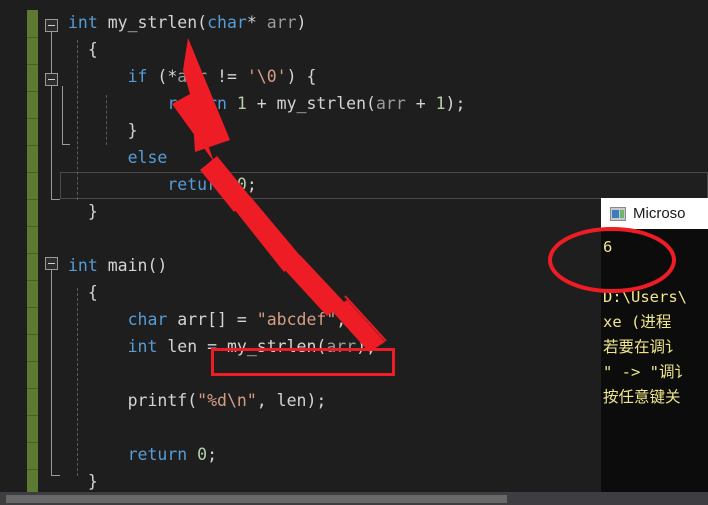 The image size is (708, 505). Describe the element at coordinates (612, 260) in the screenshot. I see `red-ellipse-annotation` at that location.